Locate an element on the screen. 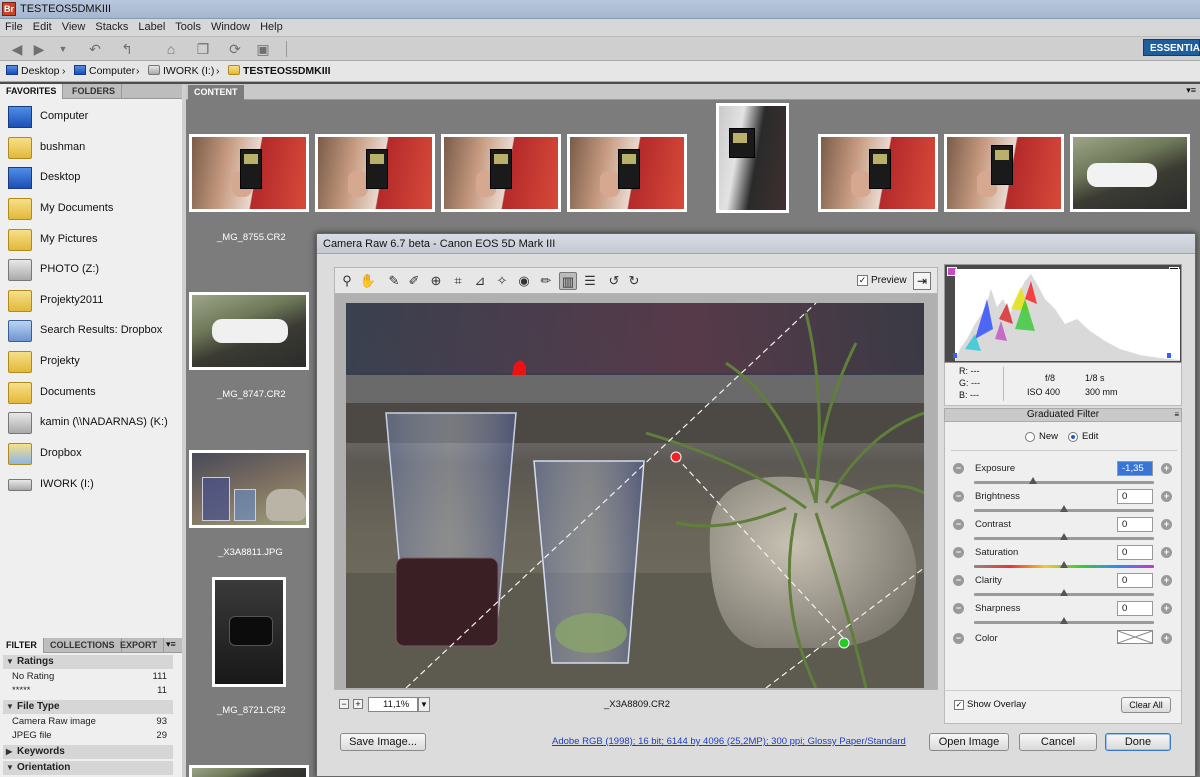  favorite-iwork-drive: IWORK (I:) is located at coordinates (93, 485).